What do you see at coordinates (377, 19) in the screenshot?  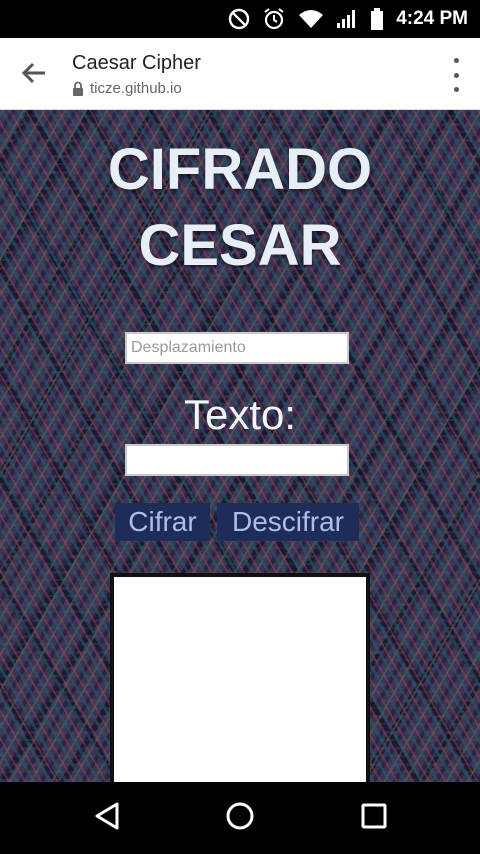 I see `battery-icon` at bounding box center [377, 19].